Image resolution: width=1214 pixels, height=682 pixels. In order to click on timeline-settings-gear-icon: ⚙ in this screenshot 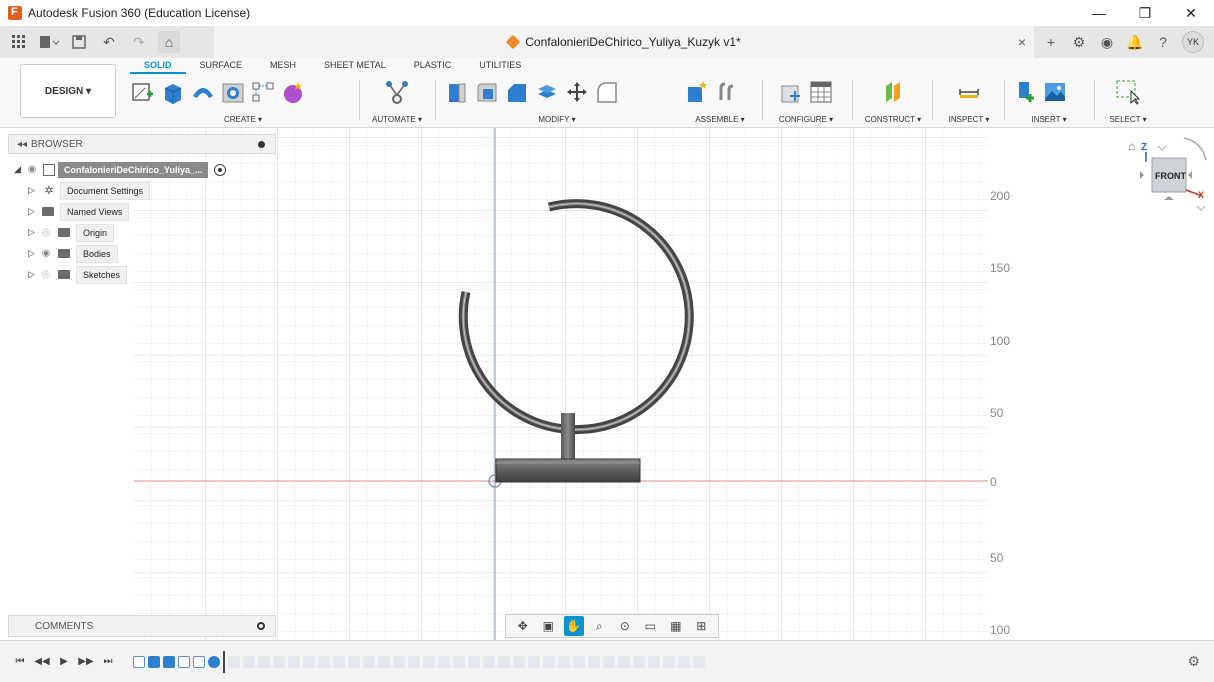, I will do `click(1193, 661)`.